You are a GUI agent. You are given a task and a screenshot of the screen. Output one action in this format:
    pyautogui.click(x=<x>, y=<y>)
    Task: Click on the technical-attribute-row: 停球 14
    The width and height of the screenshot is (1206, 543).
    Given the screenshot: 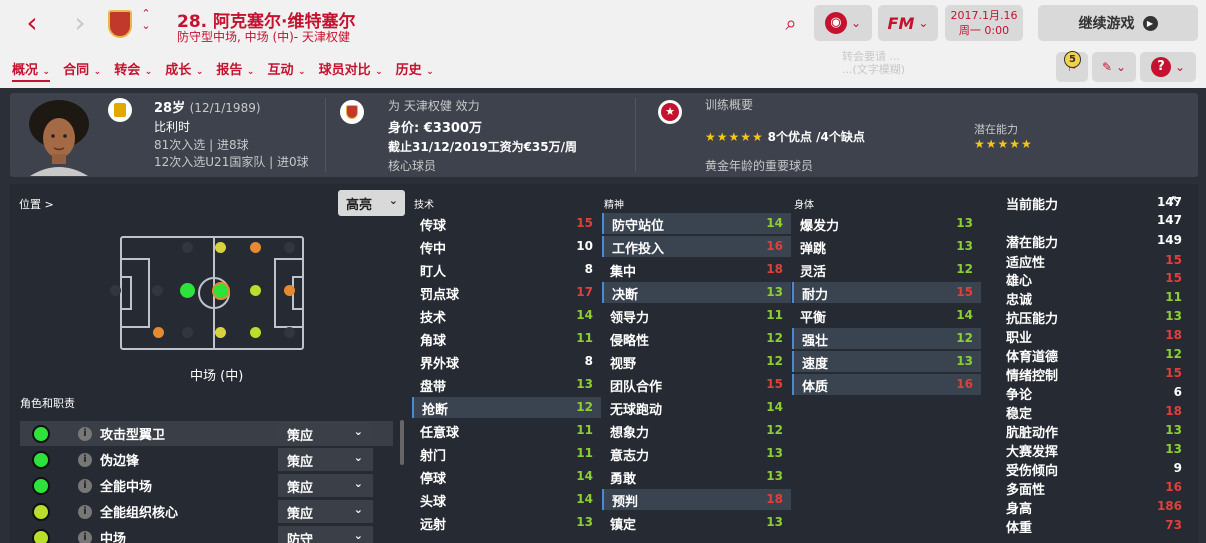 What is the action you would take?
    pyautogui.click(x=506, y=476)
    